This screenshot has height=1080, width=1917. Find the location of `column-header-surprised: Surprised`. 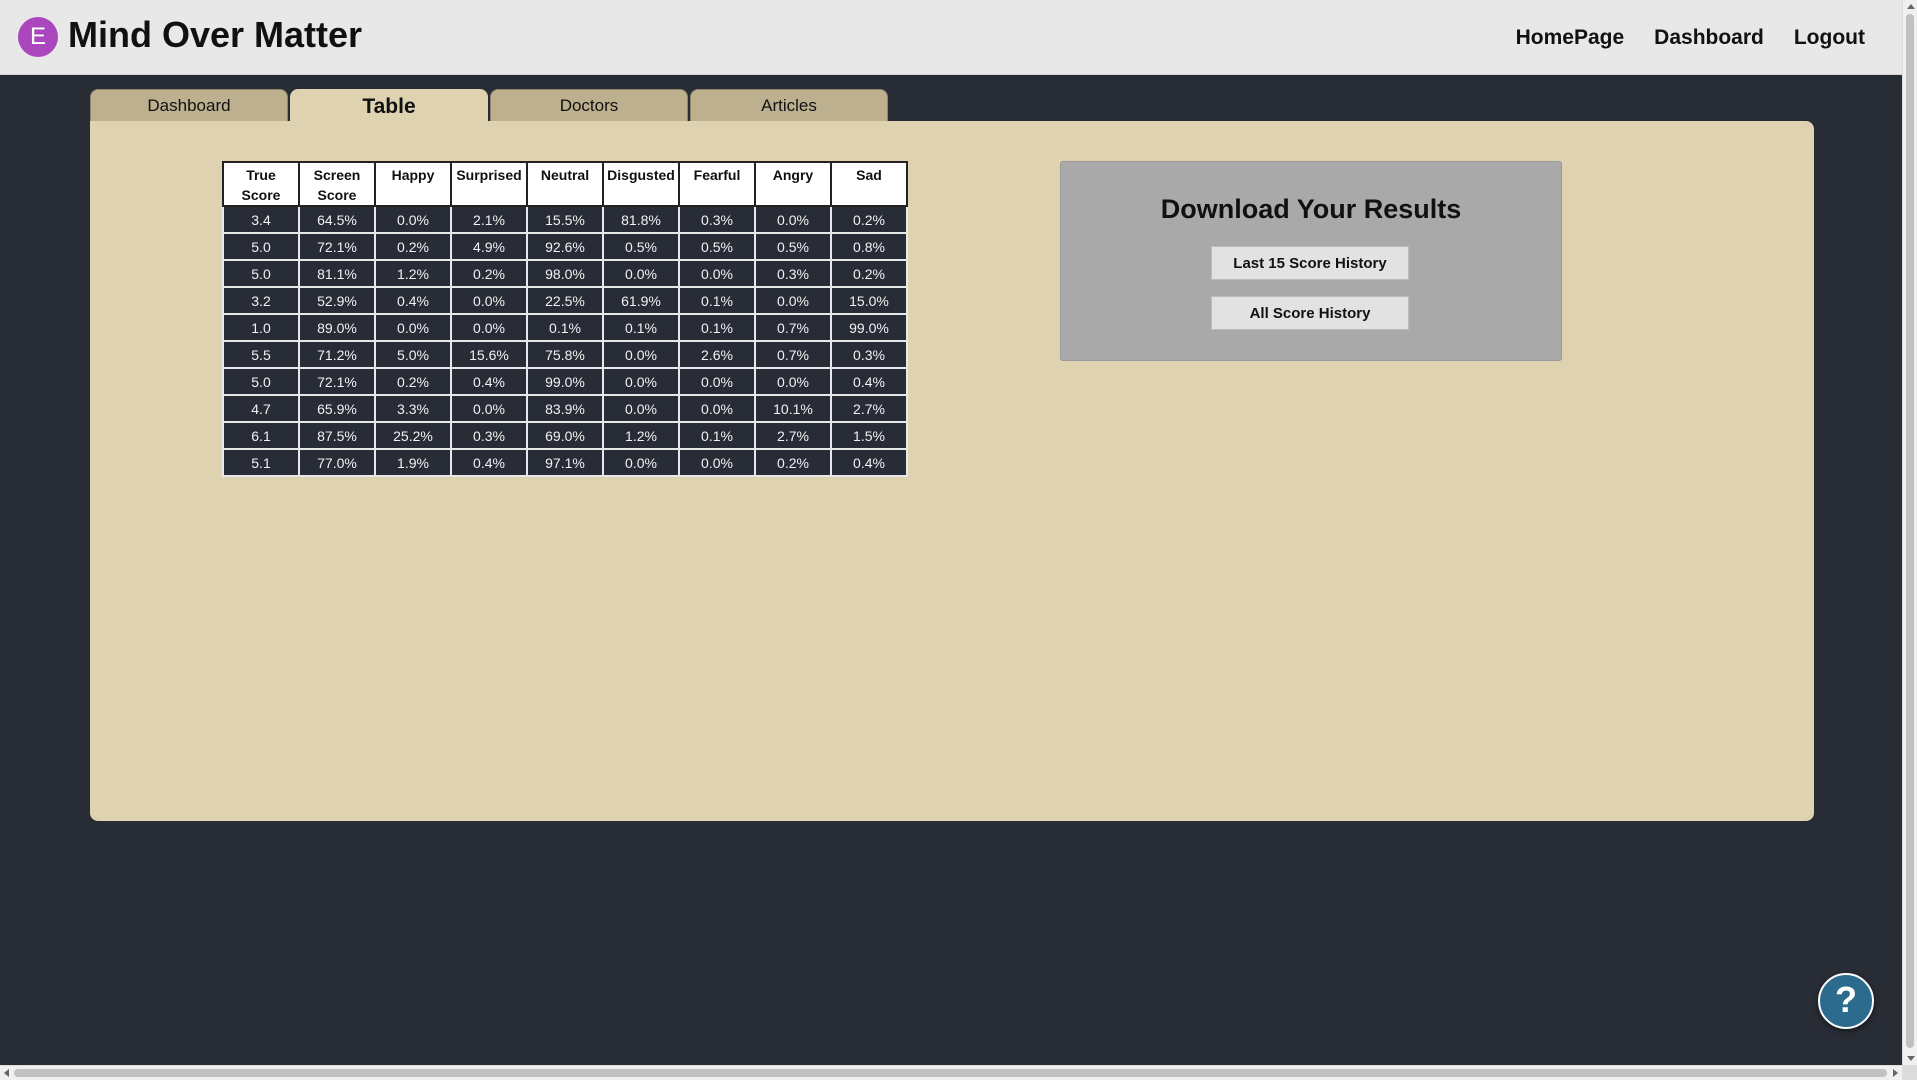

column-header-surprised: Surprised is located at coordinates (489, 184).